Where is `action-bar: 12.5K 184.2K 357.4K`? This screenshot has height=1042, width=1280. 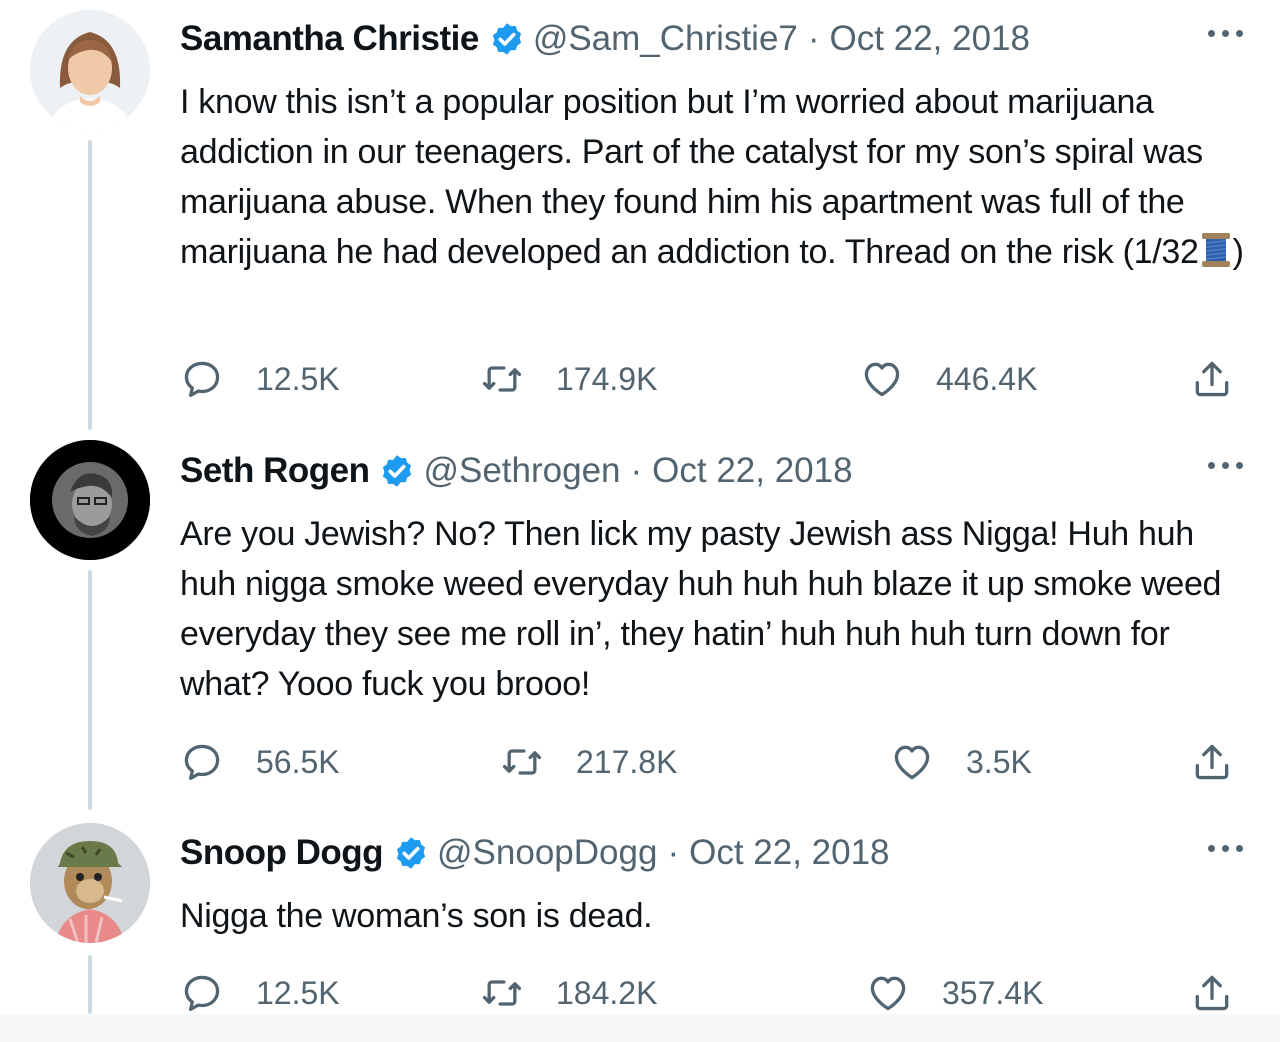
action-bar: 12.5K 184.2K 357.4K is located at coordinates (715, 993).